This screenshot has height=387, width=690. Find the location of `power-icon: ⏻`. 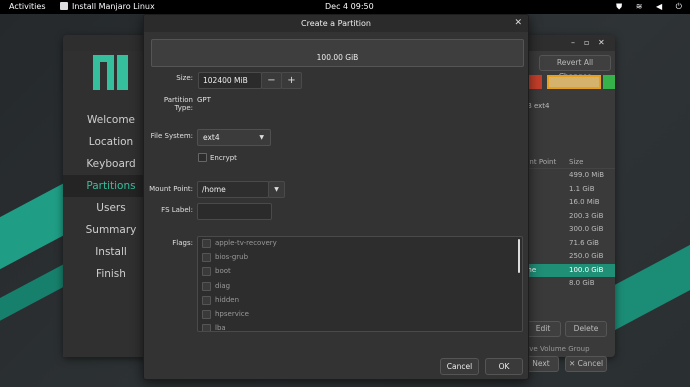

power-icon: ⏻ is located at coordinates (679, 6).